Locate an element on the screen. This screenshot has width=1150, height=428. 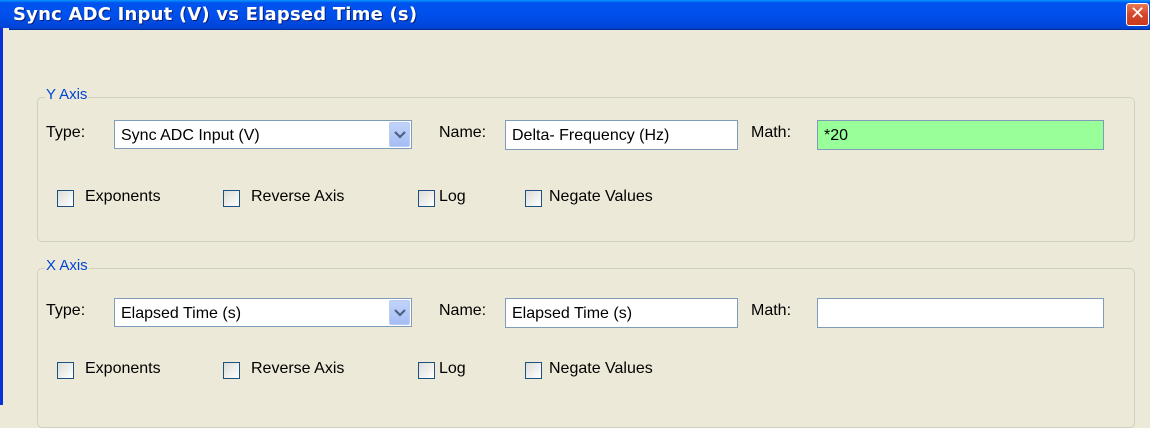
title-bar: Sync ADC Input (V) vs Elapsed Time (s) ✕ is located at coordinates (575, 15).